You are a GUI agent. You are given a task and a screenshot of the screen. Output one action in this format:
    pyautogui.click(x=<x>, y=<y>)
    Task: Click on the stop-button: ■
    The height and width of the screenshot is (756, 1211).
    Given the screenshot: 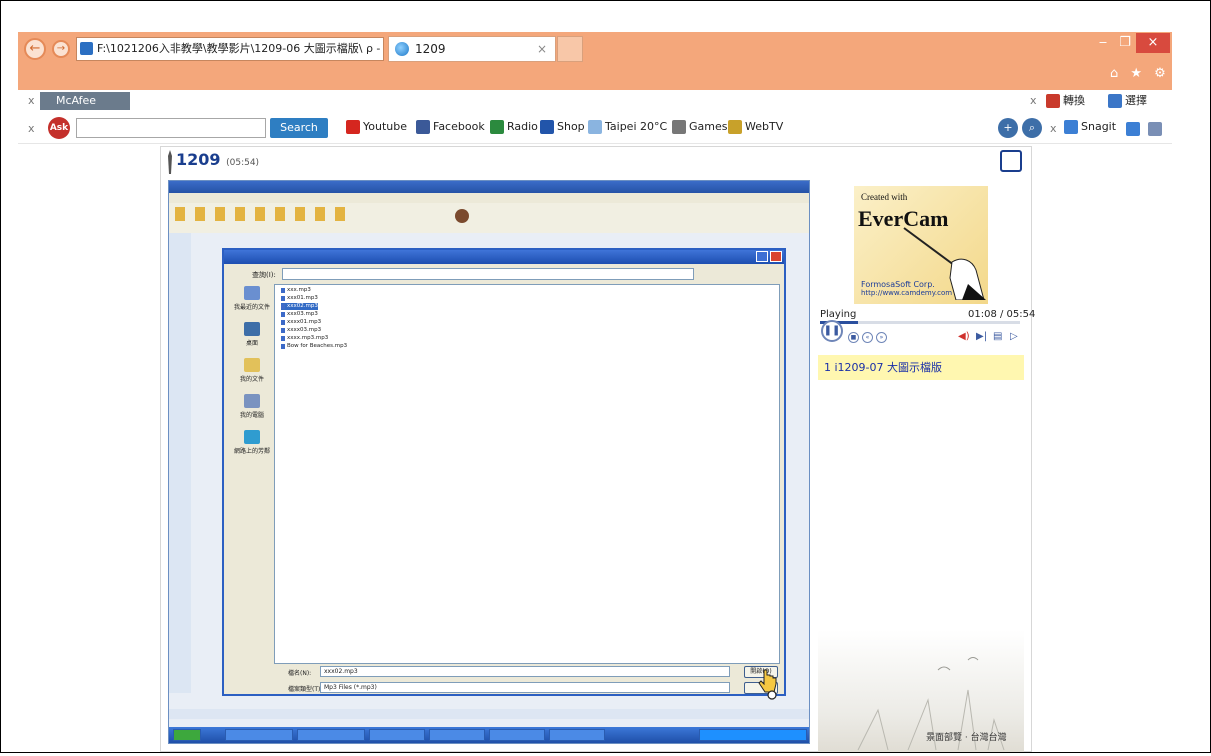 What is the action you would take?
    pyautogui.click(x=853, y=337)
    